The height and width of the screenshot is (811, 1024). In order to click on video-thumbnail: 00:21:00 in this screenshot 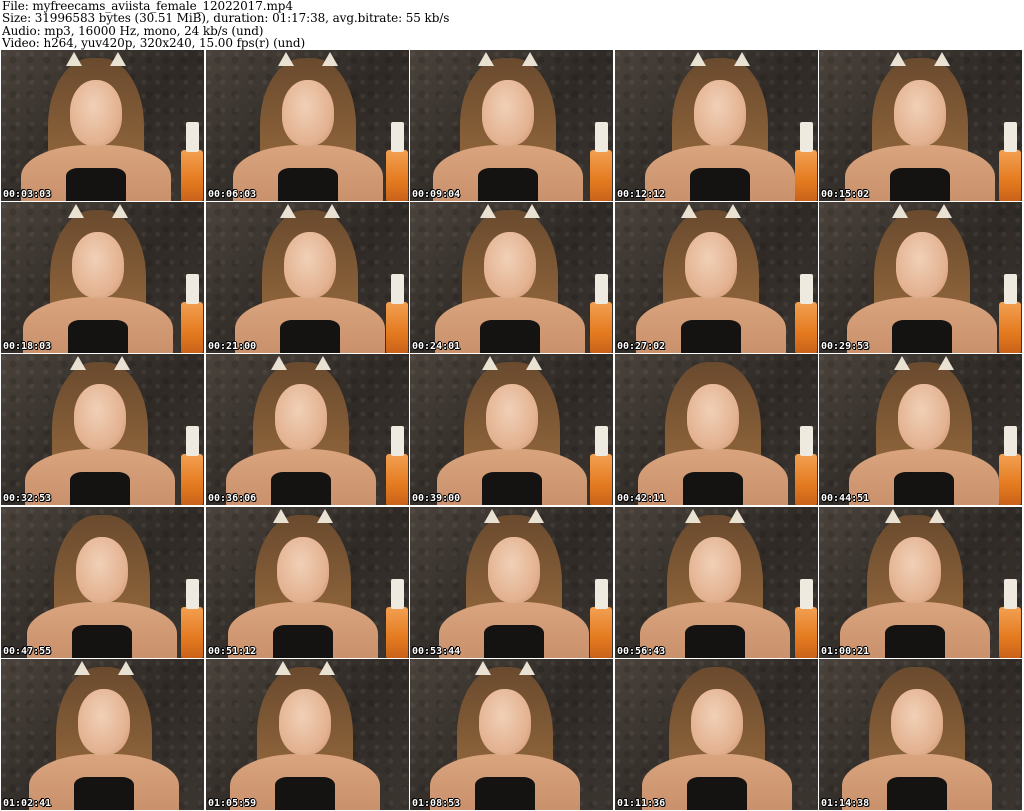, I will do `click(307, 277)`.